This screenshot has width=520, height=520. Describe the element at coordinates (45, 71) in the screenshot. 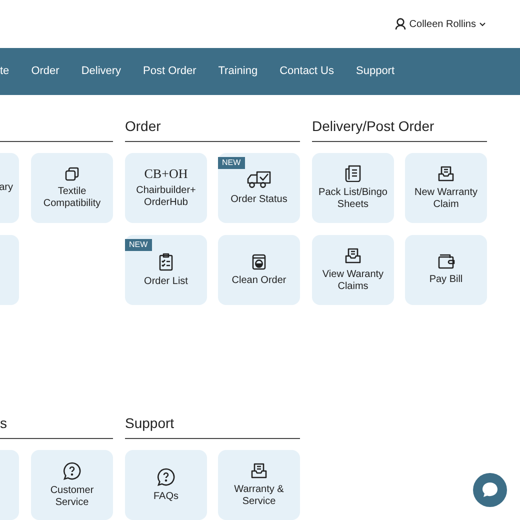

I see `nav-link: Order` at that location.